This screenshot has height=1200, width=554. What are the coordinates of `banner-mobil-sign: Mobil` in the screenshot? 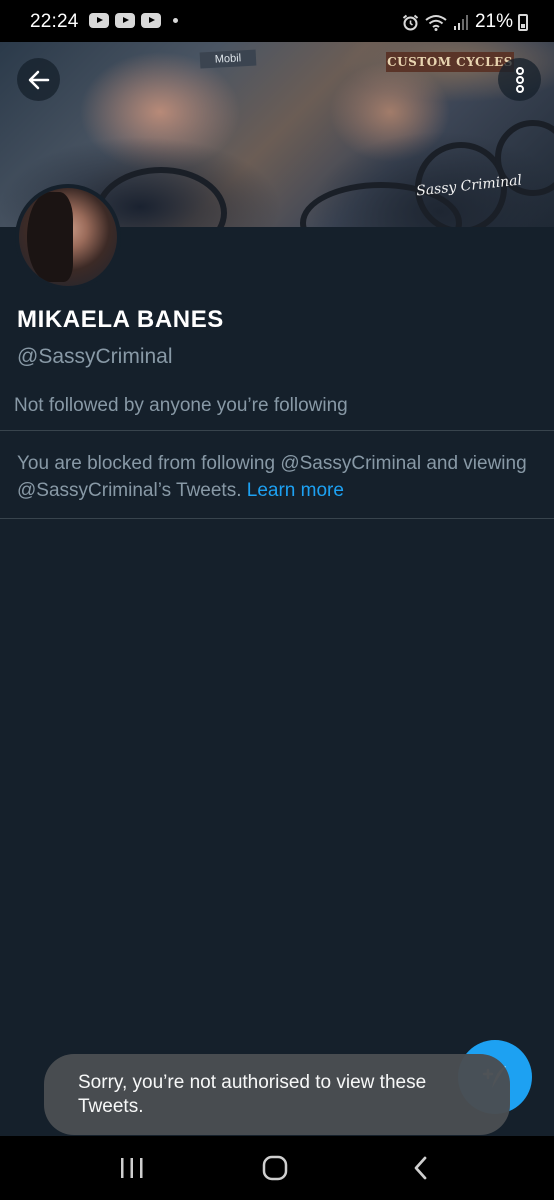 It's located at (228, 59).